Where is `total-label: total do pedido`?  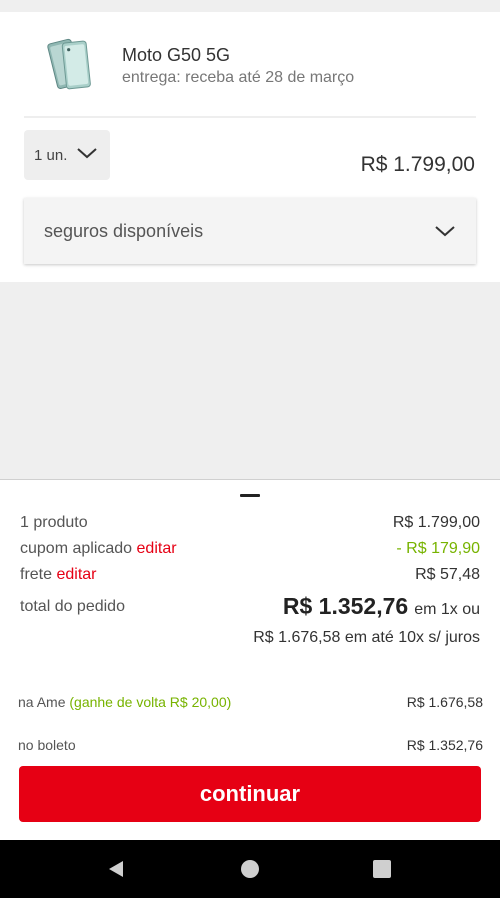 total-label: total do pedido is located at coordinates (72, 606).